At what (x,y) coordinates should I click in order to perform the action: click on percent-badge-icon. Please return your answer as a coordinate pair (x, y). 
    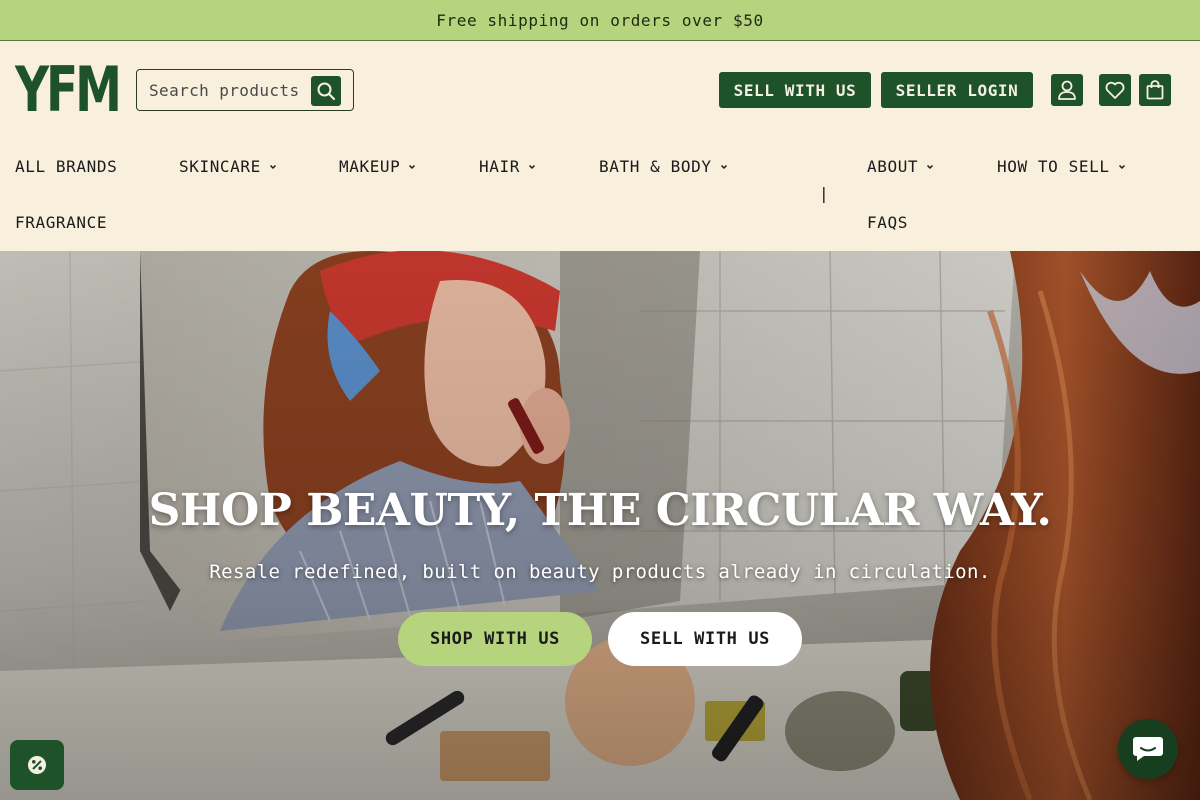
    Looking at the image, I should click on (37, 765).